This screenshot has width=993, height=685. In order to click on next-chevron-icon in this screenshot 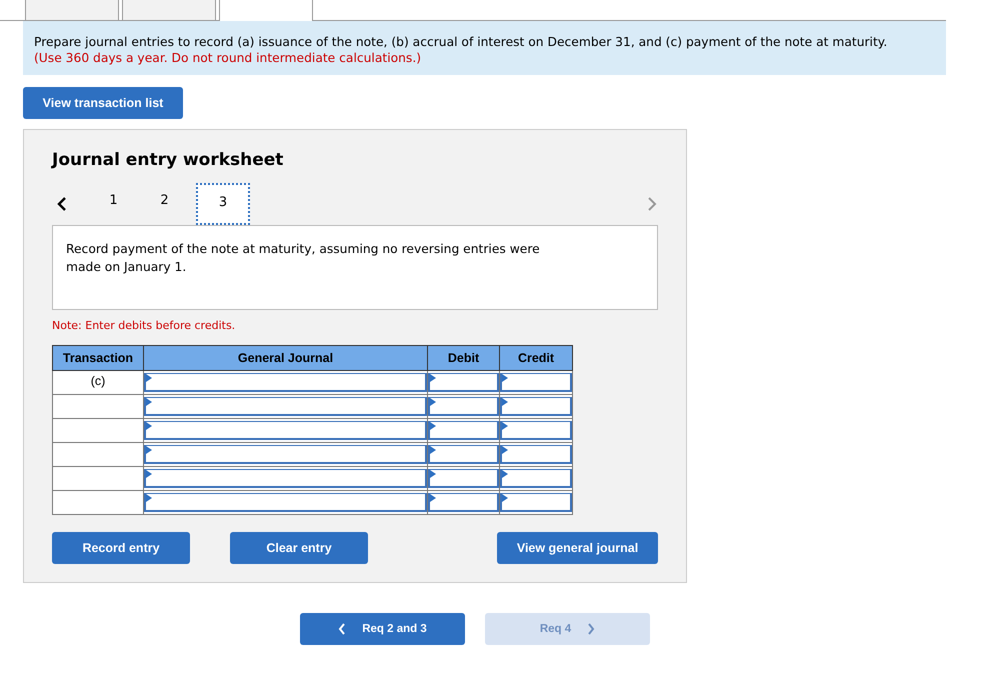, I will do `click(652, 204)`.